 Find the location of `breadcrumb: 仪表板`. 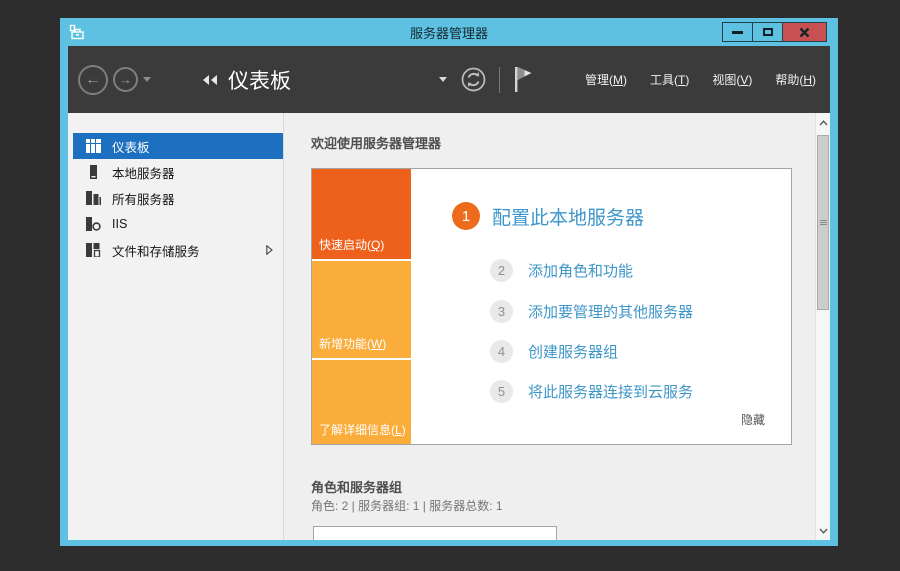

breadcrumb: 仪表板 is located at coordinates (247, 80).